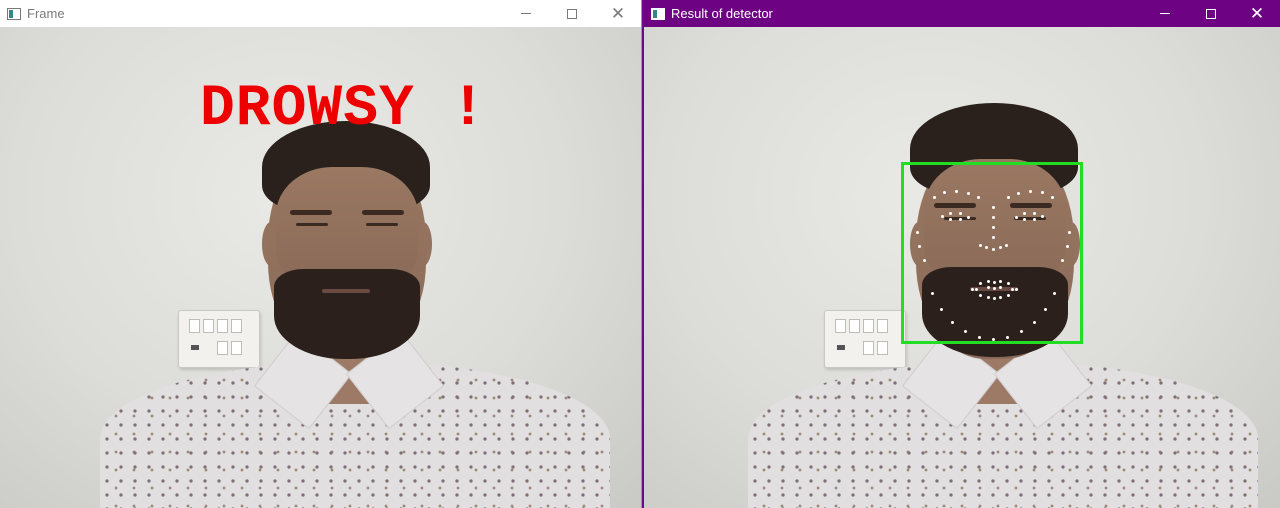 Image resolution: width=1280 pixels, height=508 pixels. I want to click on right-eye, so click(382, 224).